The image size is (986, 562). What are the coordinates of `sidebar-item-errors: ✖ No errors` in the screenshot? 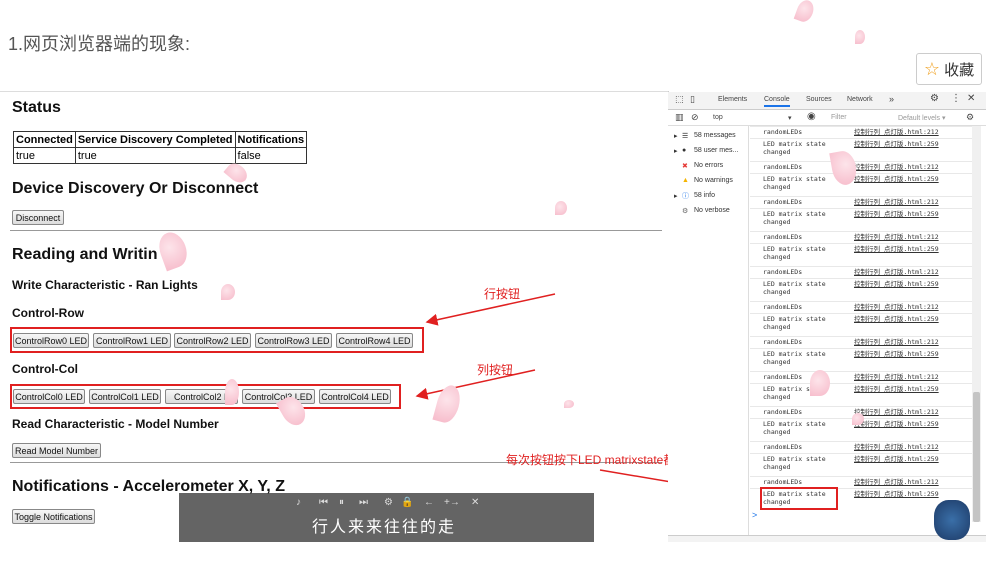 It's located at (708, 165).